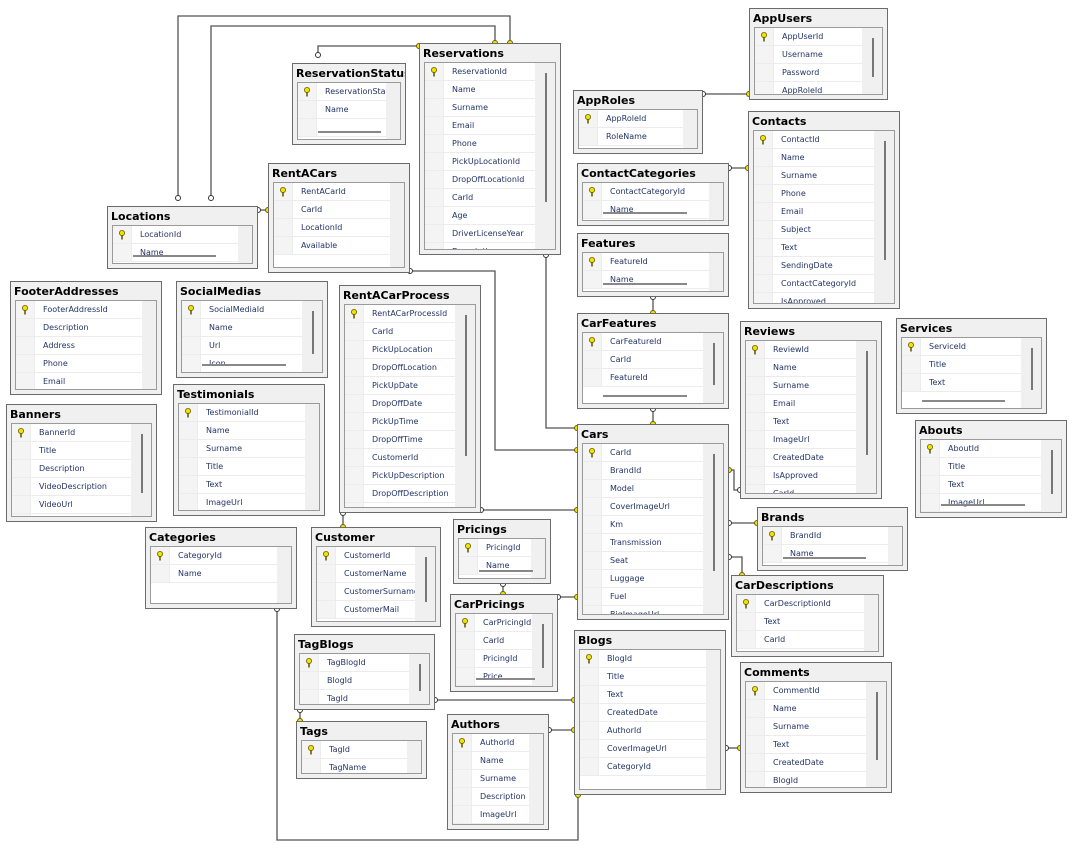 This screenshot has height=850, width=1074. Describe the element at coordinates (354, 697) in the screenshot. I see `column-row: TagId` at that location.